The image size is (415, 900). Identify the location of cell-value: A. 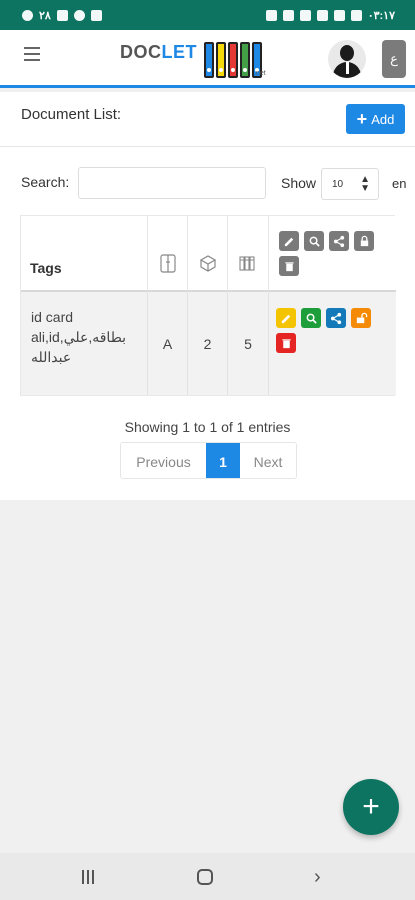
(167, 344).